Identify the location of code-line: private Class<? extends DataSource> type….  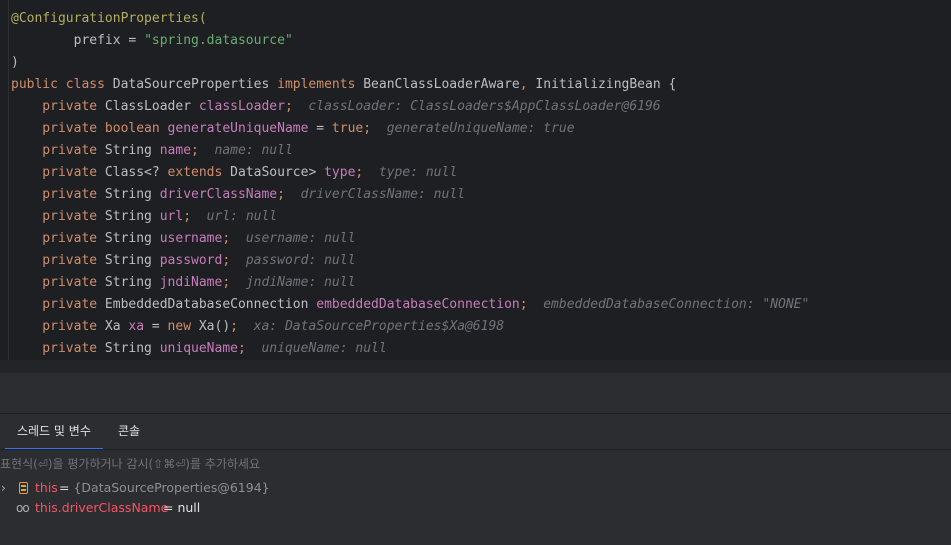
(410, 173).